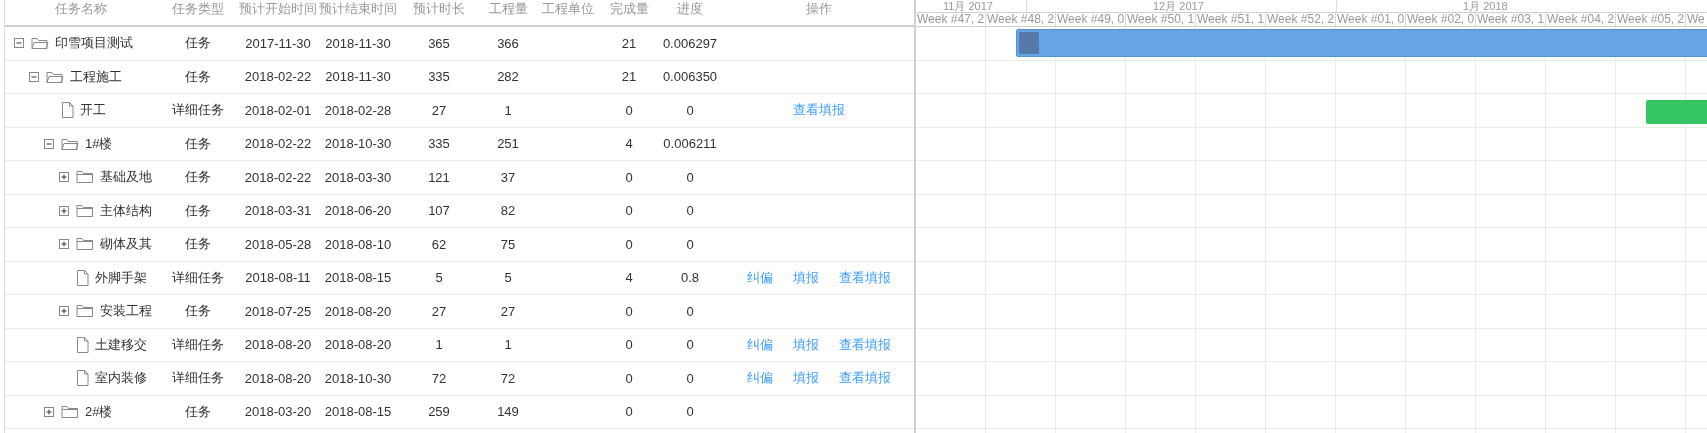 The height and width of the screenshot is (433, 1707). I want to click on week-label: Week #51, 1, so click(1231, 19).